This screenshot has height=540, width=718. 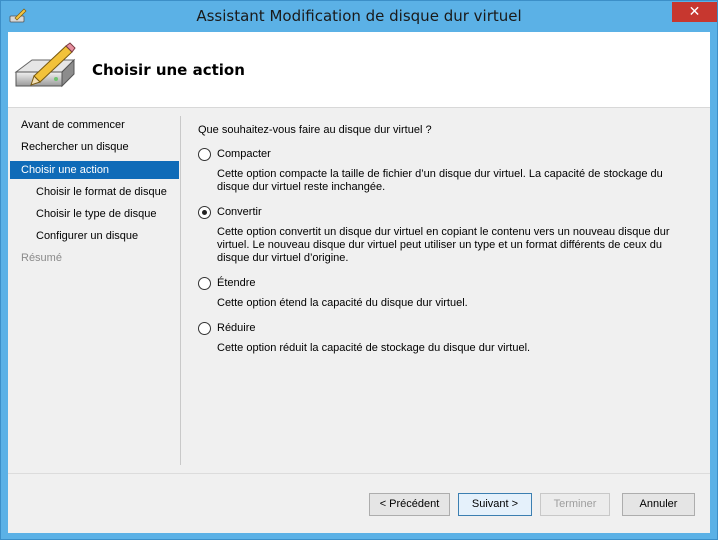 I want to click on footer-divider, so click(x=359, y=473).